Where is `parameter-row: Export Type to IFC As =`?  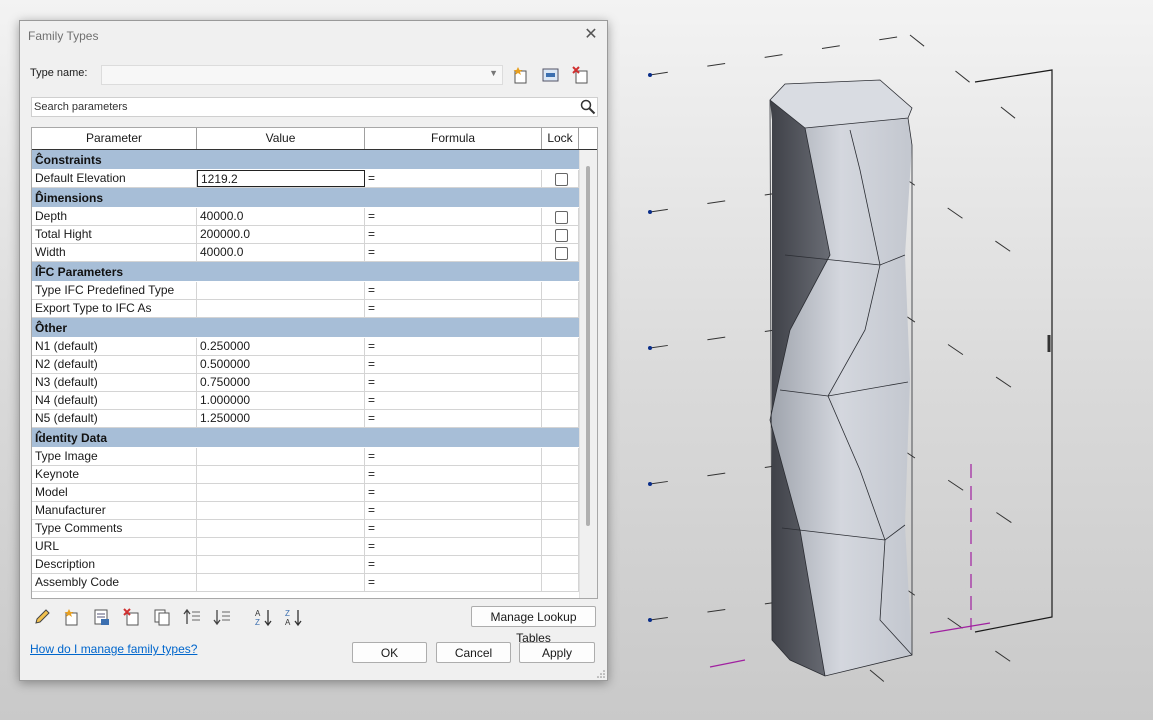 parameter-row: Export Type to IFC As = is located at coordinates (305, 309).